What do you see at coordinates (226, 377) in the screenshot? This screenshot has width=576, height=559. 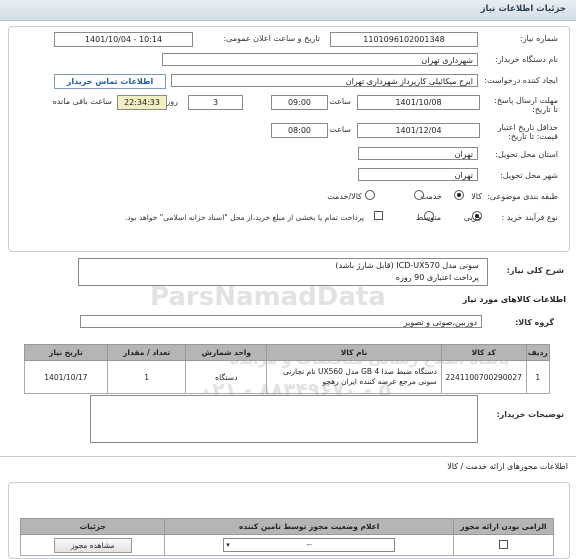 I see `row-unit: دستگاه` at bounding box center [226, 377].